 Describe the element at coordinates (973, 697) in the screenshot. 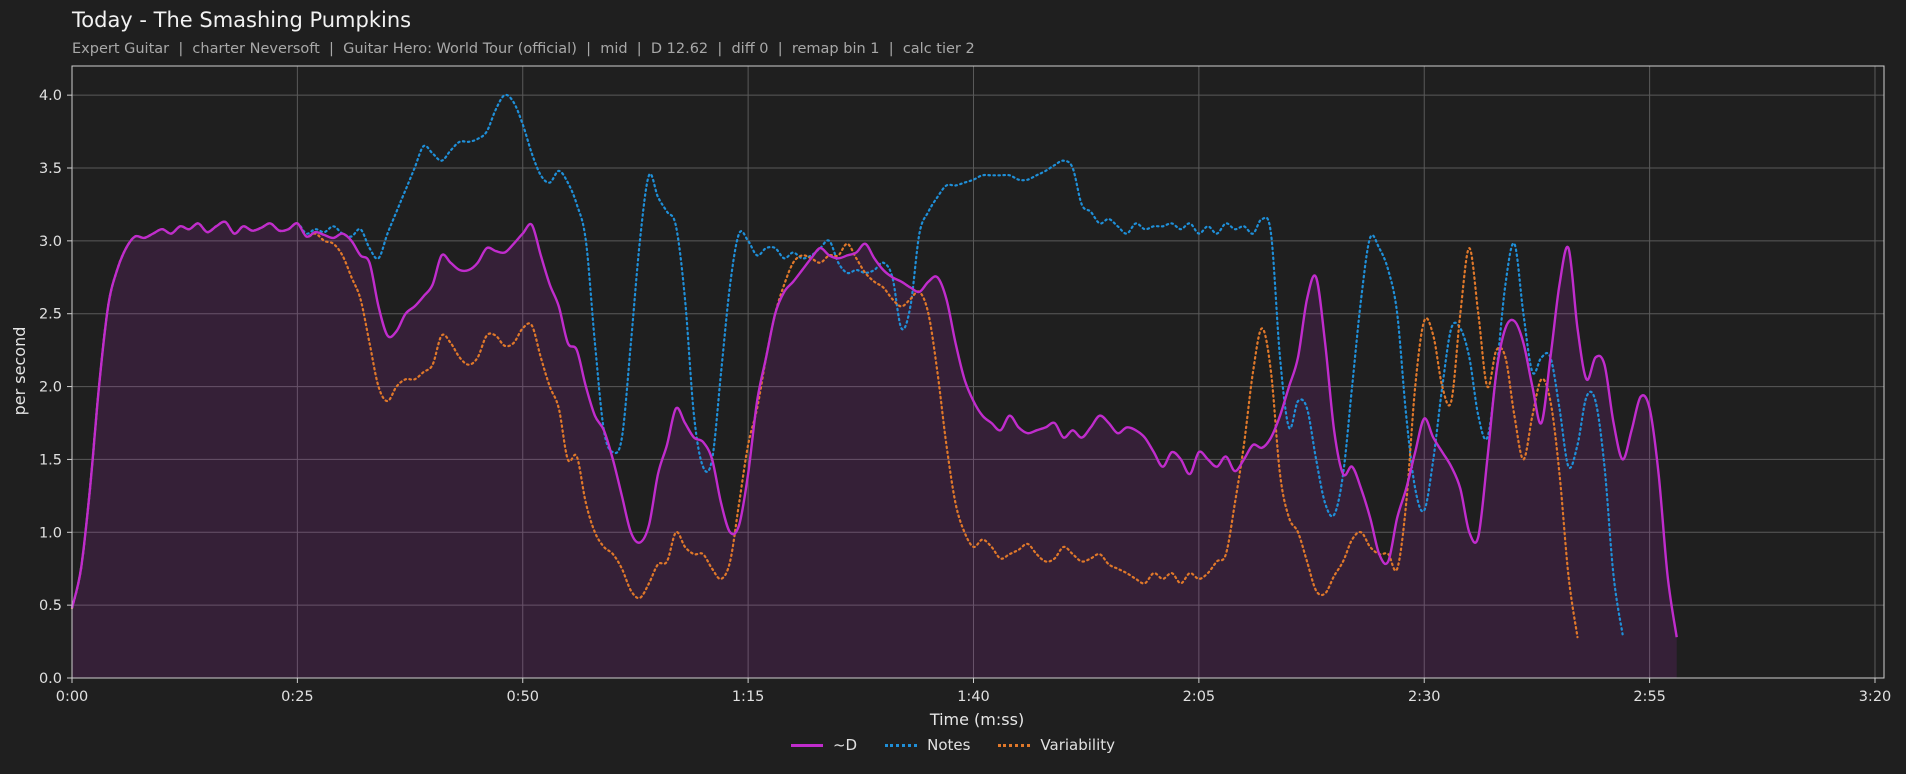

I see `x-tick-label: 1:40` at that location.